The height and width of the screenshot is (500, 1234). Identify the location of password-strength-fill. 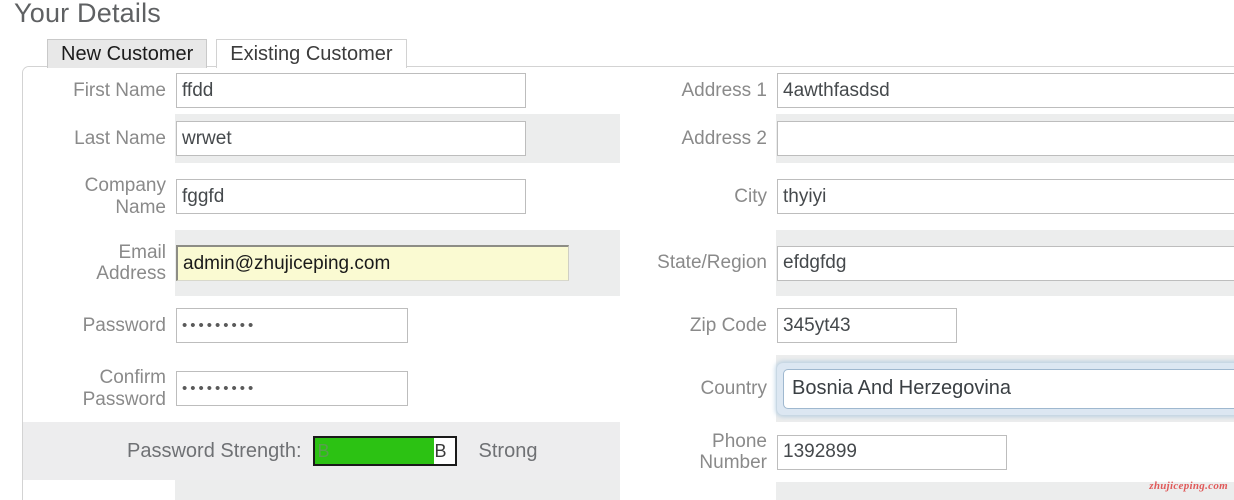
(374, 451).